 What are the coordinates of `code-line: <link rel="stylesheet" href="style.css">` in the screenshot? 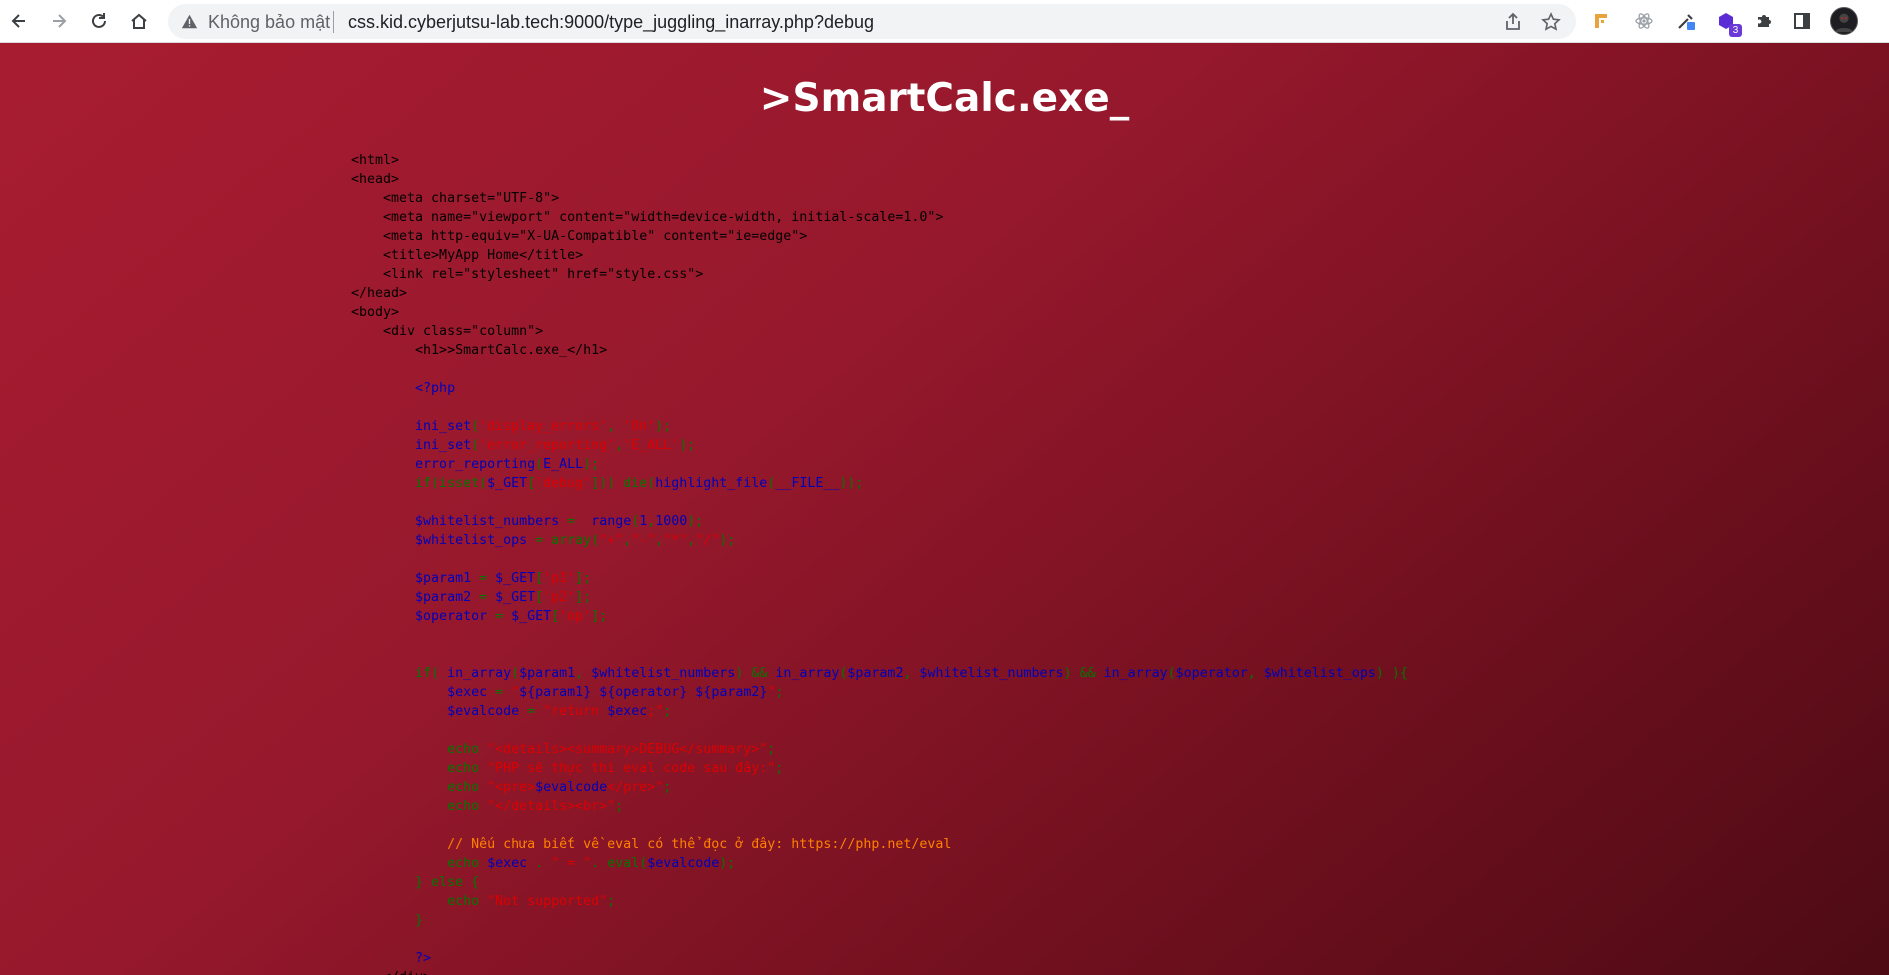 It's located at (879, 274).